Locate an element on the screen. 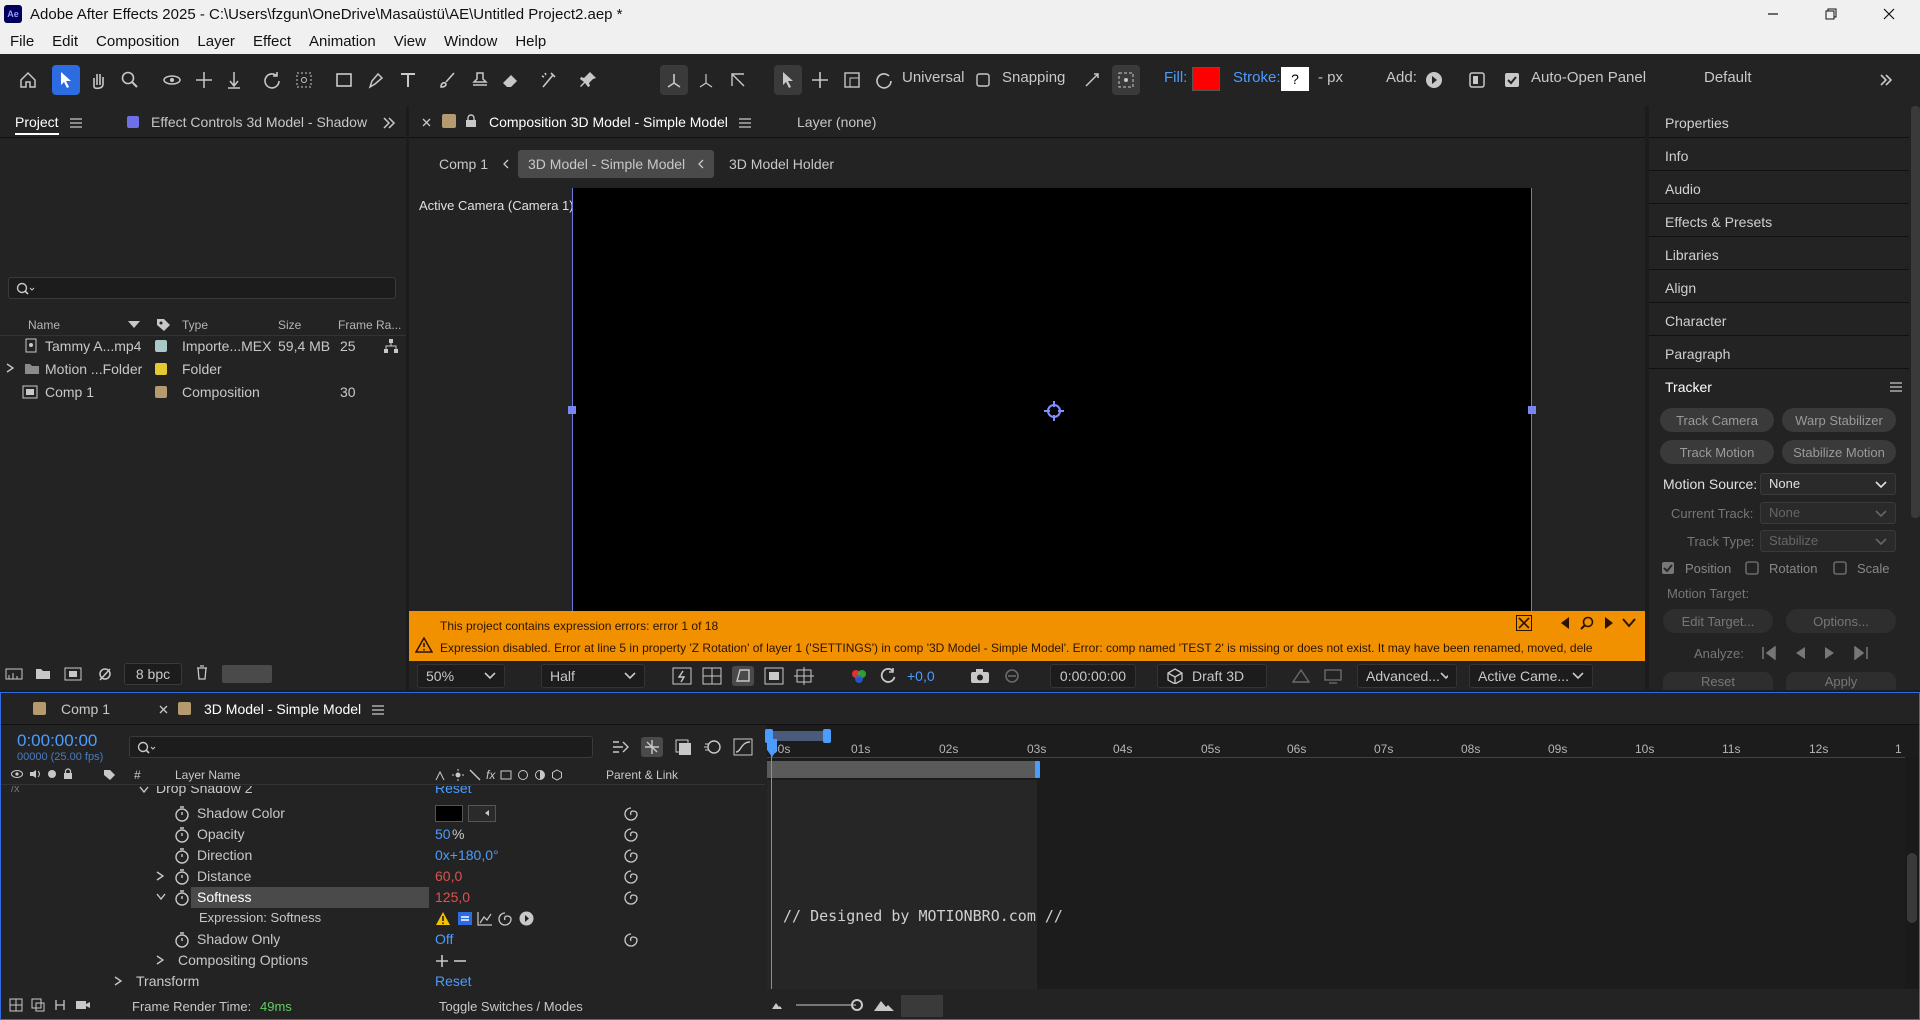 Image resolution: width=1920 pixels, height=1020 pixels. property-row-shadow-only: Shadow Only Off is located at coordinates (383, 939).